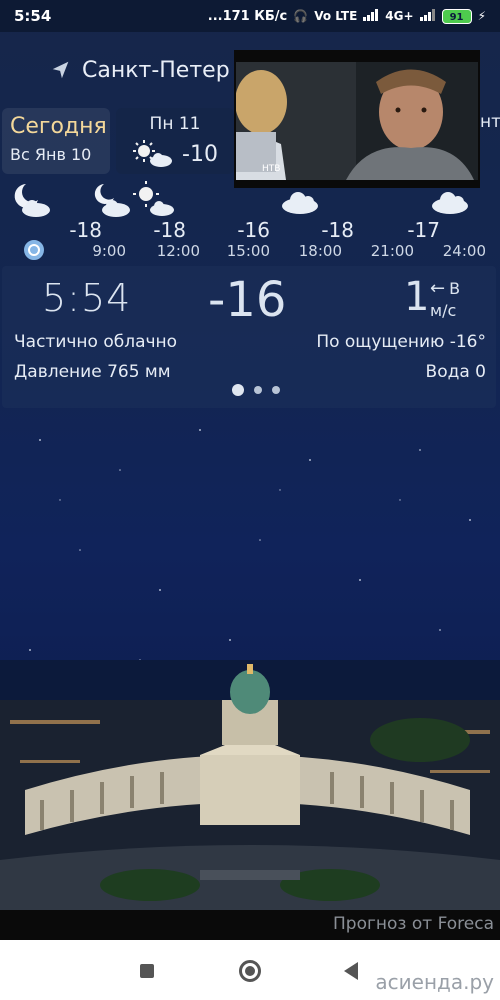 This screenshot has width=500, height=1000. What do you see at coordinates (87, 298) in the screenshot?
I see `current-time: 5:54` at bounding box center [87, 298].